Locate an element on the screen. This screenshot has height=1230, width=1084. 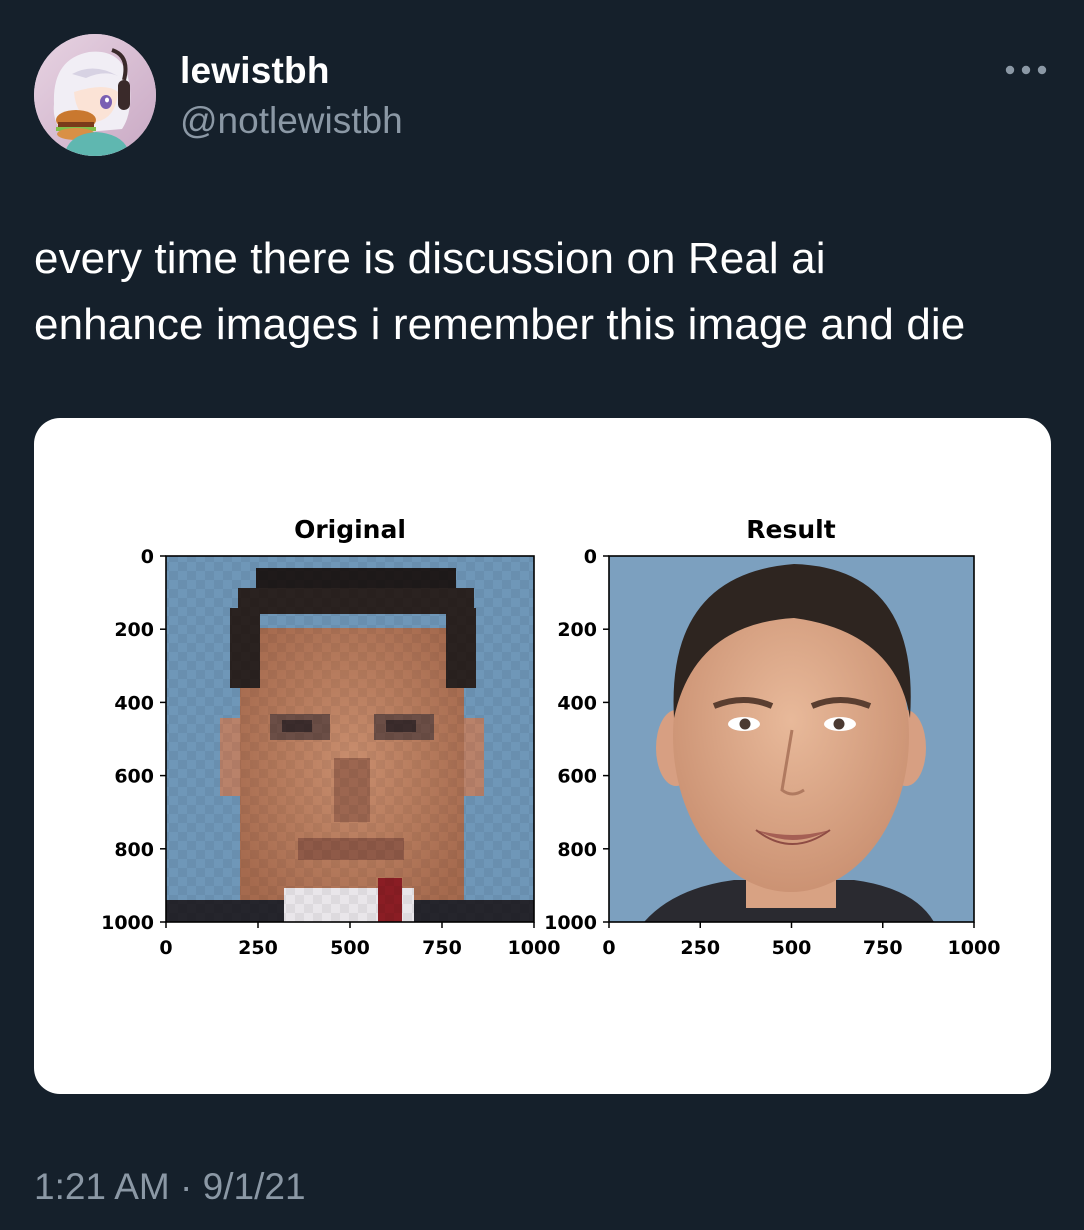
original-y-tick-label: 200 is located at coordinates (134, 630).